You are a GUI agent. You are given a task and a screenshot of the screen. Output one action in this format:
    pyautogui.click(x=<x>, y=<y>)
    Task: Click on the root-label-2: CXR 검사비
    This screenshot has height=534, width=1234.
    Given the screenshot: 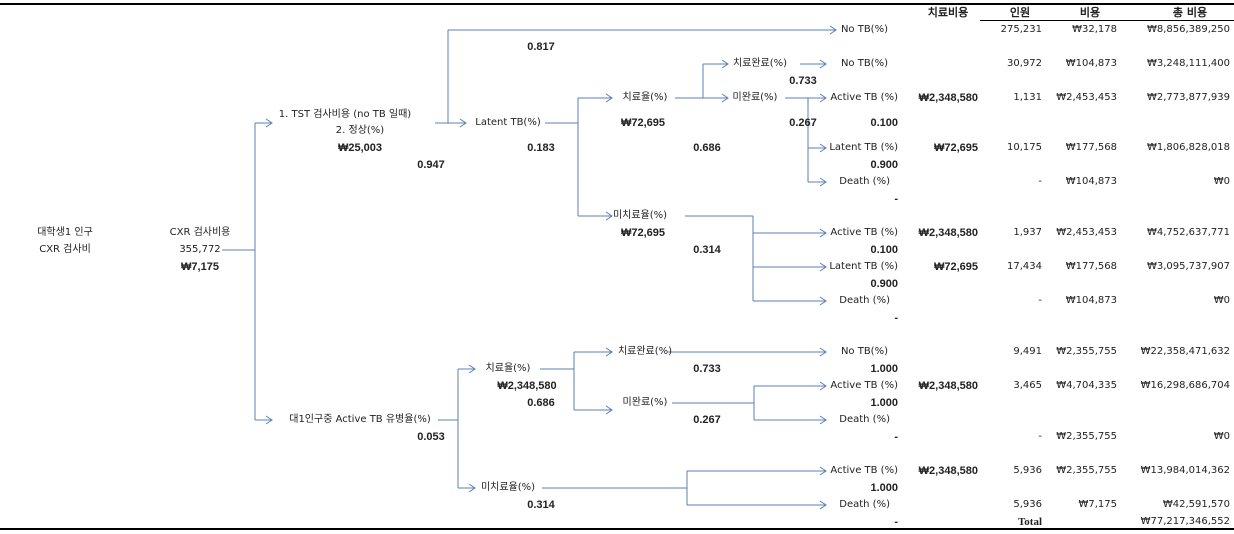 What is the action you would take?
    pyautogui.click(x=65, y=249)
    